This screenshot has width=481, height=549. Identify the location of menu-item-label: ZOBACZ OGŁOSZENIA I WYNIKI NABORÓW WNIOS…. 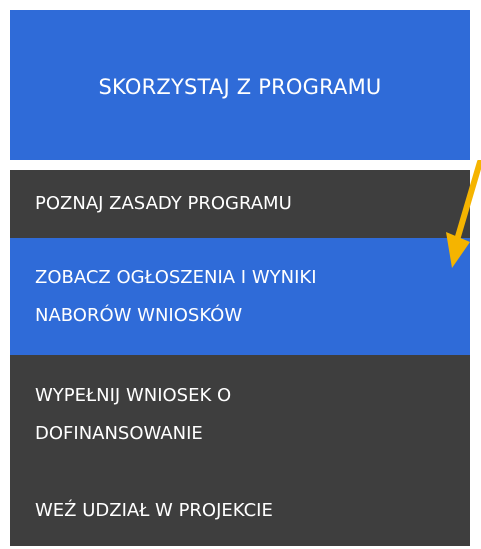
(176, 296).